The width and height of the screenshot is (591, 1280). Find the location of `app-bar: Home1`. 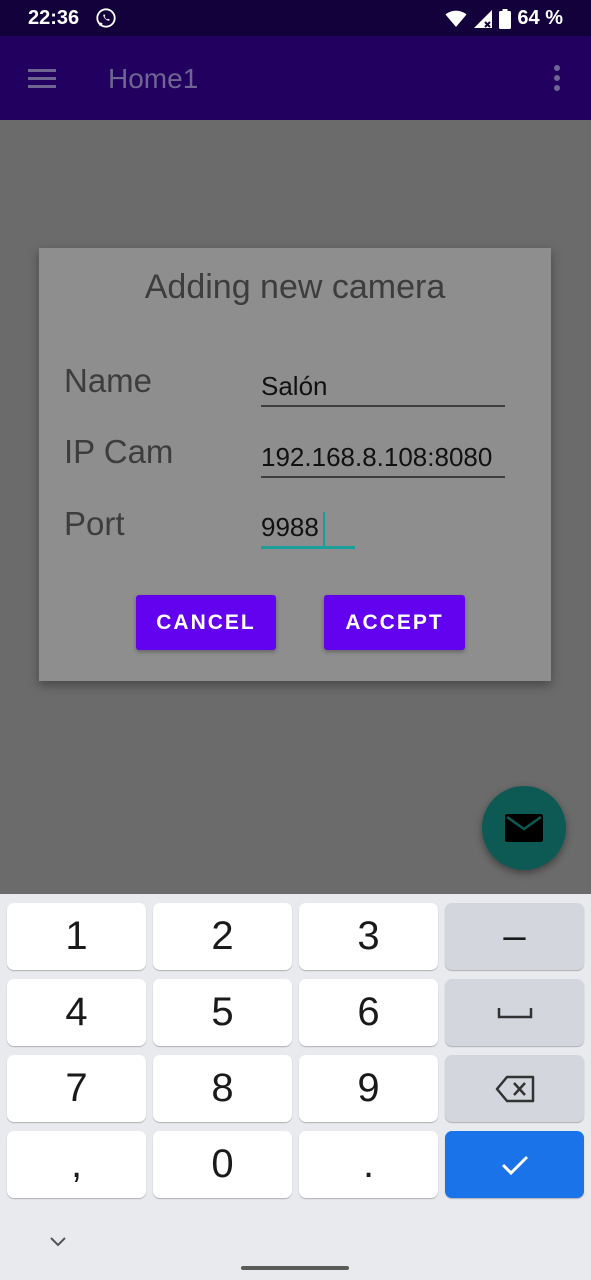

app-bar: Home1 is located at coordinates (295, 78).